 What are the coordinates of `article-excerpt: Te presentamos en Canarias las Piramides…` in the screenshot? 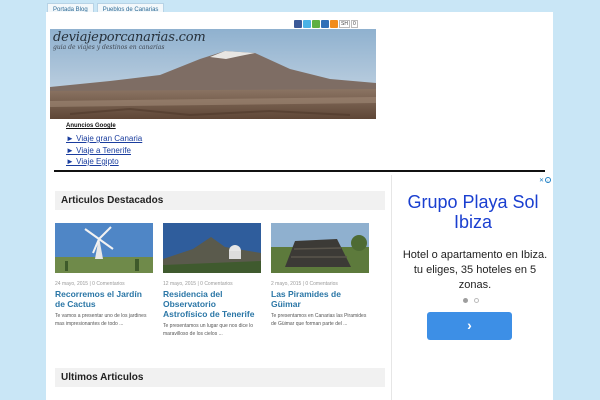 It's located at (319, 320).